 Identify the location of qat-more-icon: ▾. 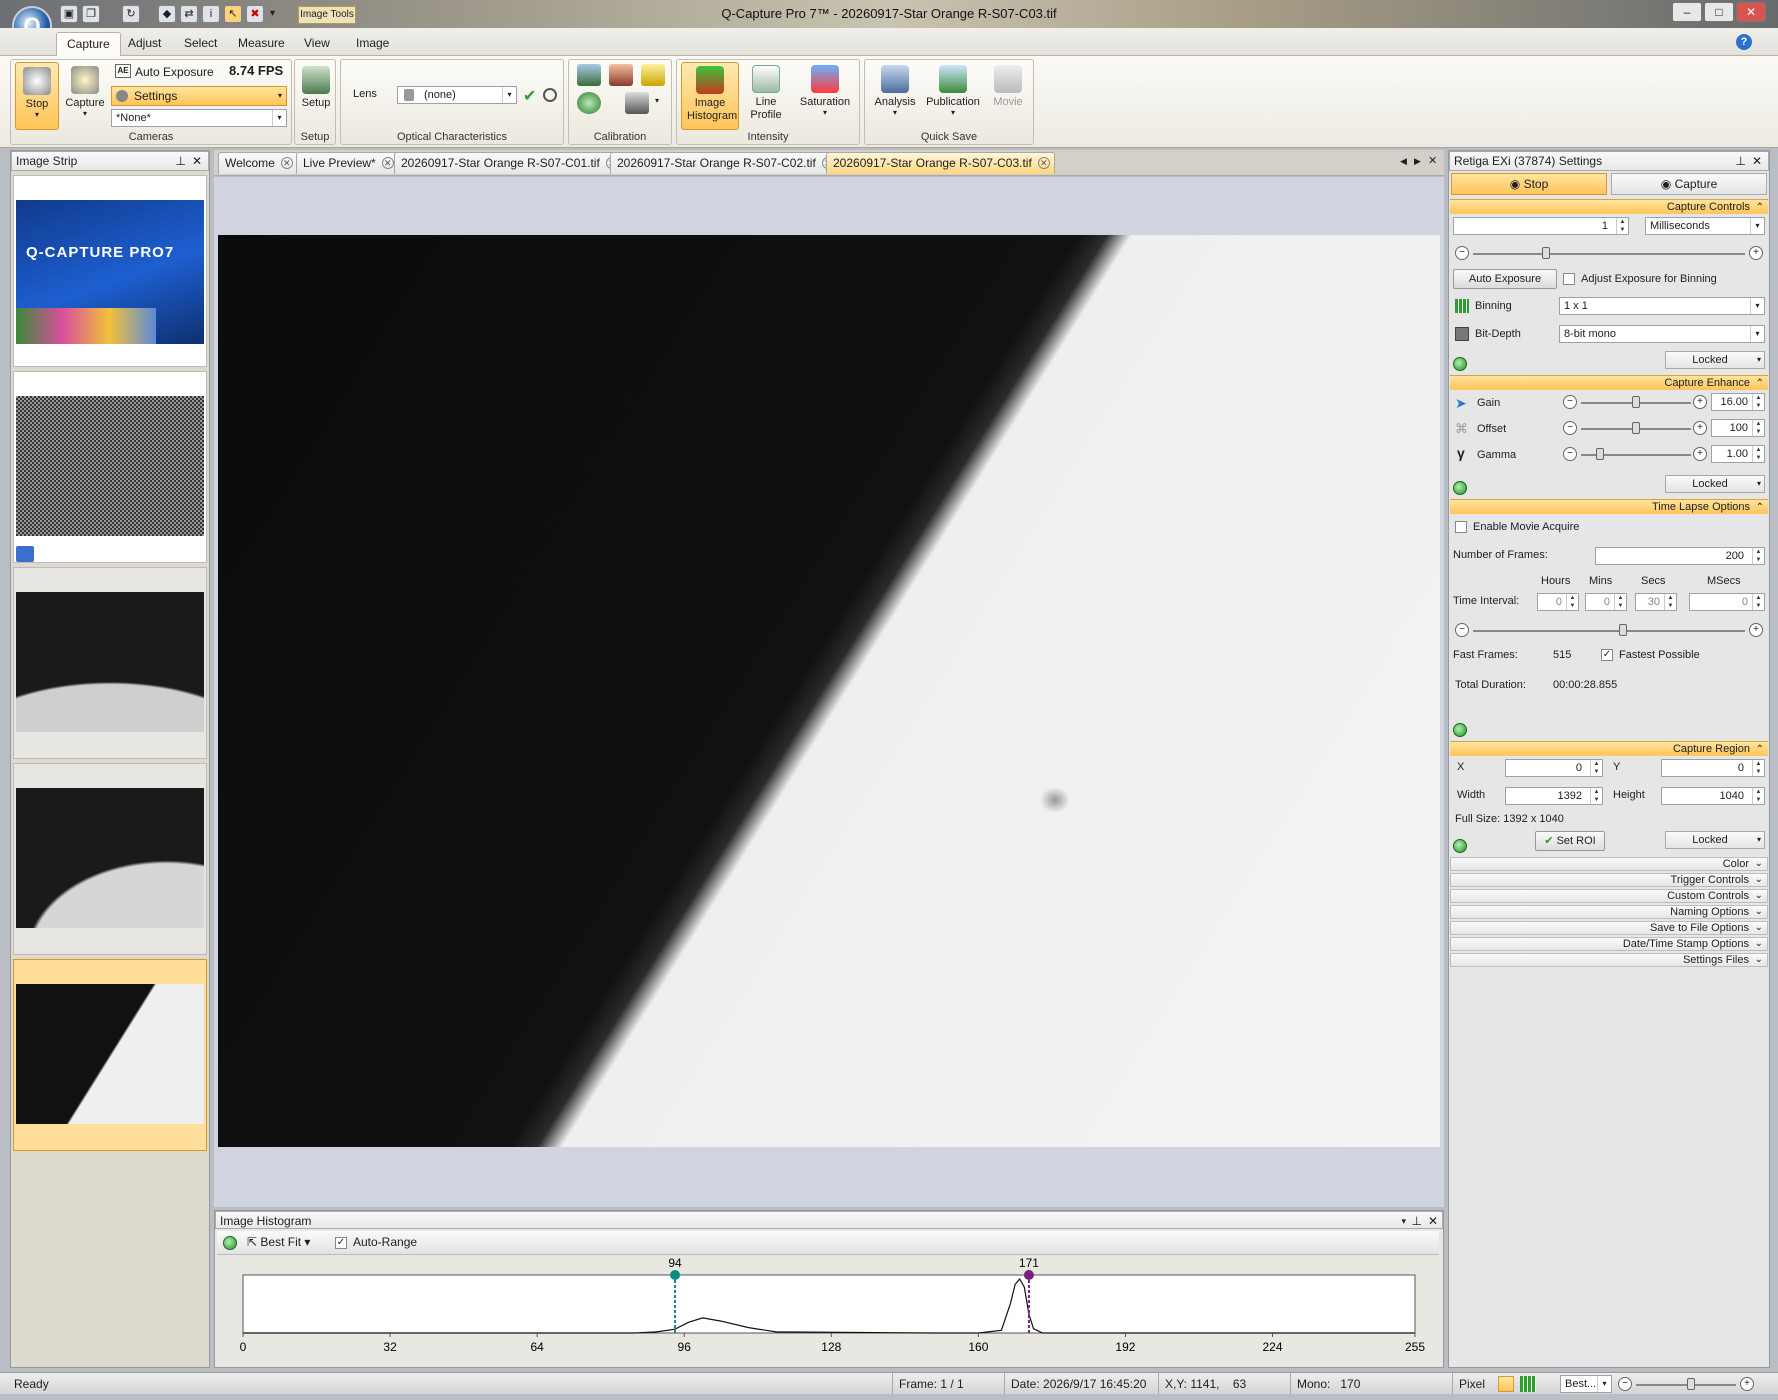
(272, 13).